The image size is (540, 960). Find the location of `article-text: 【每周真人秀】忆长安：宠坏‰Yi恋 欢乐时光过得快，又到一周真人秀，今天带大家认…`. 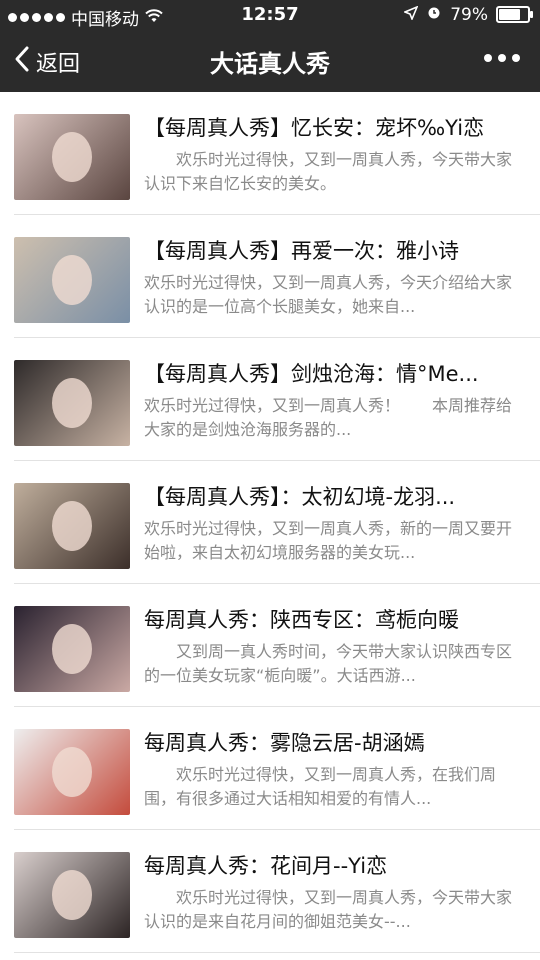

article-text: 【每周真人秀】忆长安：宠坏‰Yi恋 欢乐时光过得快，又到一周真人秀，今天带大家认… is located at coordinates (332, 155).